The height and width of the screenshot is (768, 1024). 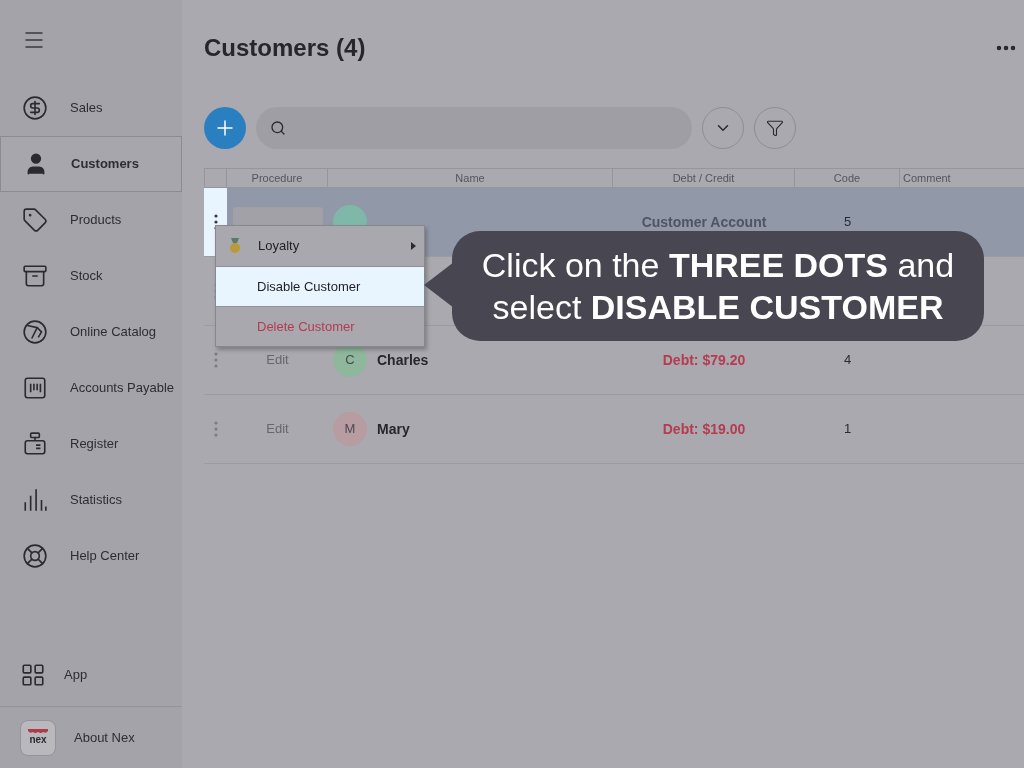 What do you see at coordinates (350, 429) in the screenshot?
I see `avatar: M` at bounding box center [350, 429].